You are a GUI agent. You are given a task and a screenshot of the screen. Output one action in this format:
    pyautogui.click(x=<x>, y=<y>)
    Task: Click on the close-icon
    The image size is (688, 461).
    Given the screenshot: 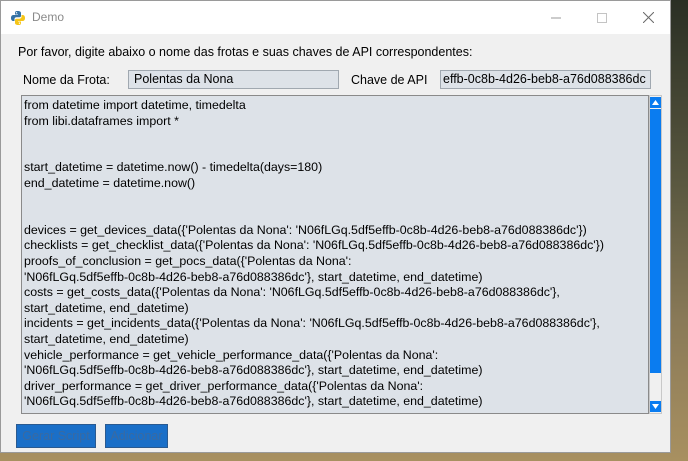 What is the action you would take?
    pyautogui.click(x=648, y=17)
    